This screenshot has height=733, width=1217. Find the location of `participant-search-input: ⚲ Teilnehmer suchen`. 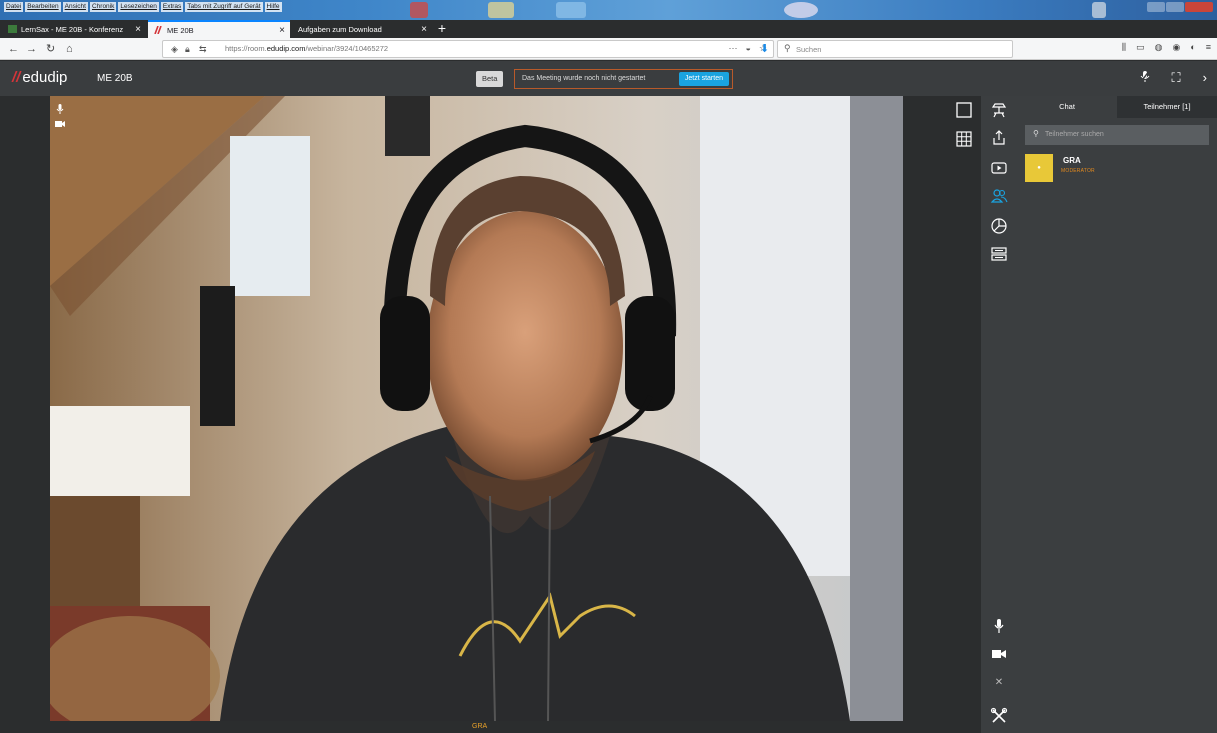

participant-search-input: ⚲ Teilnehmer suchen is located at coordinates (1117, 135).